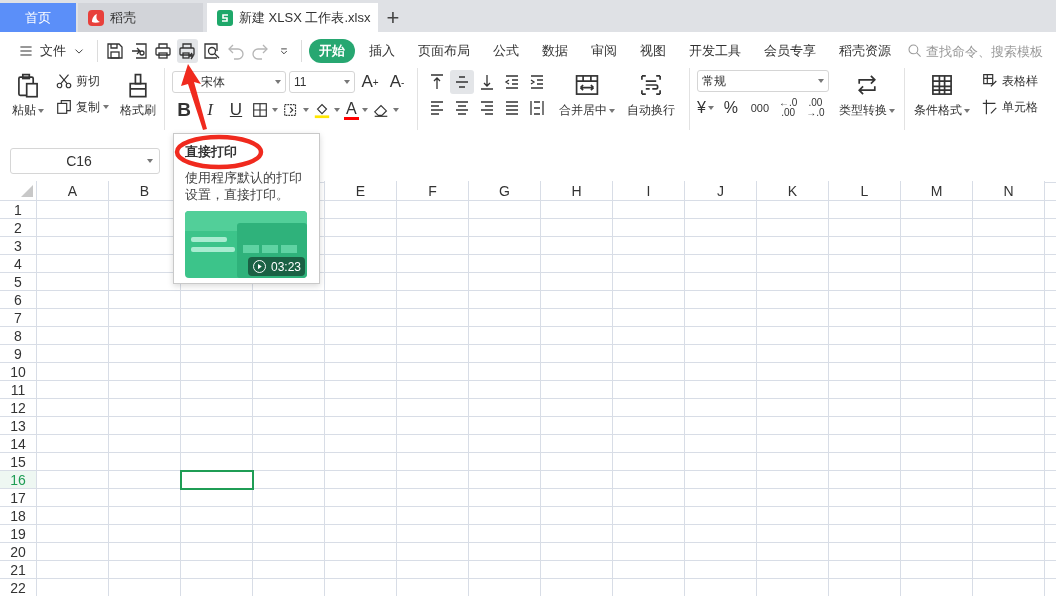 The image size is (1056, 596). Describe the element at coordinates (260, 110) in the screenshot. I see `borders-icon` at that location.